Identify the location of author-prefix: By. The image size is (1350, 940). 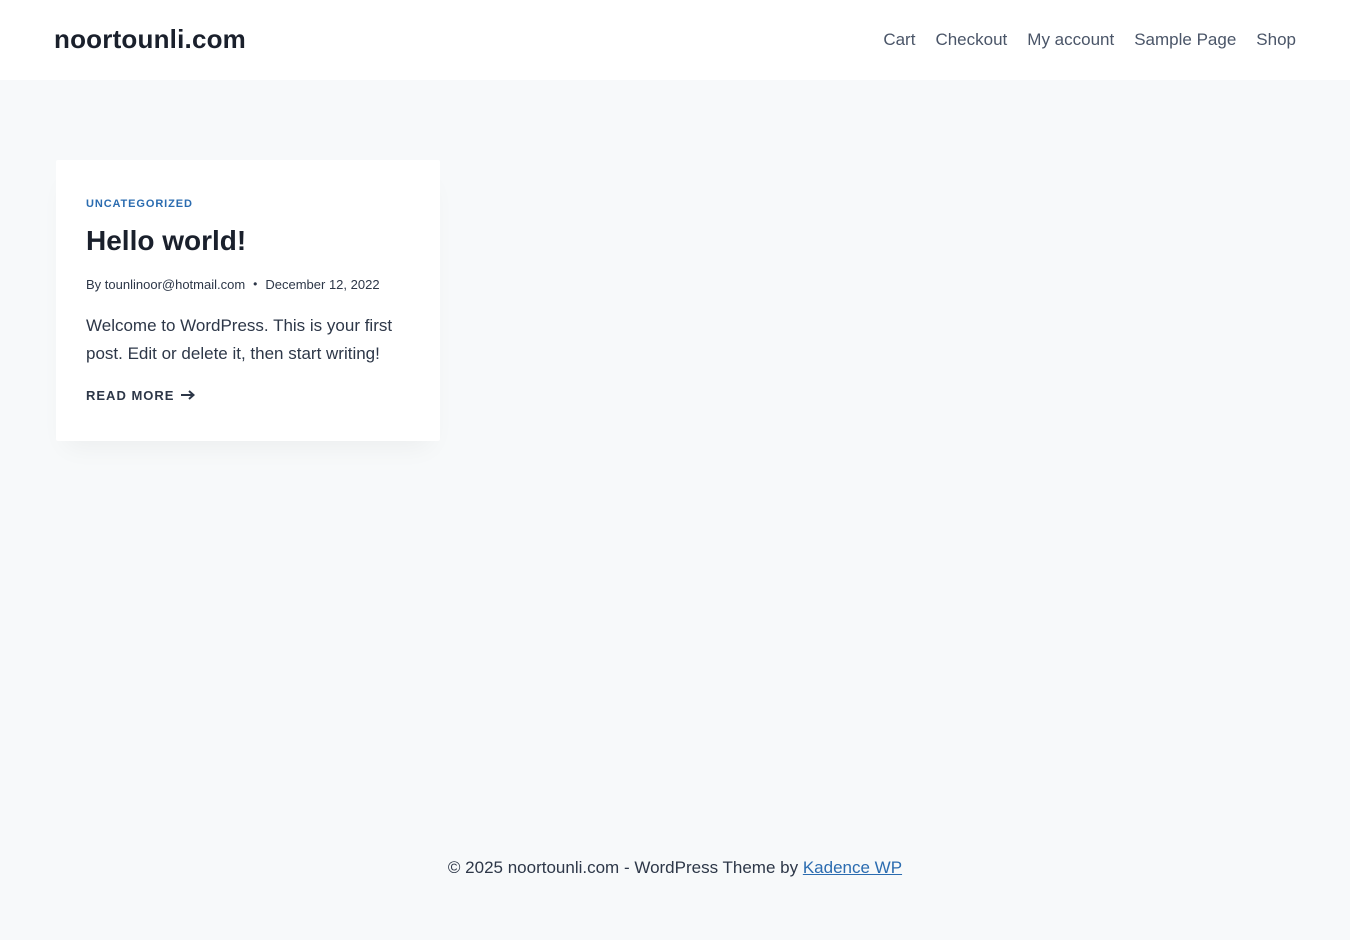
(94, 284).